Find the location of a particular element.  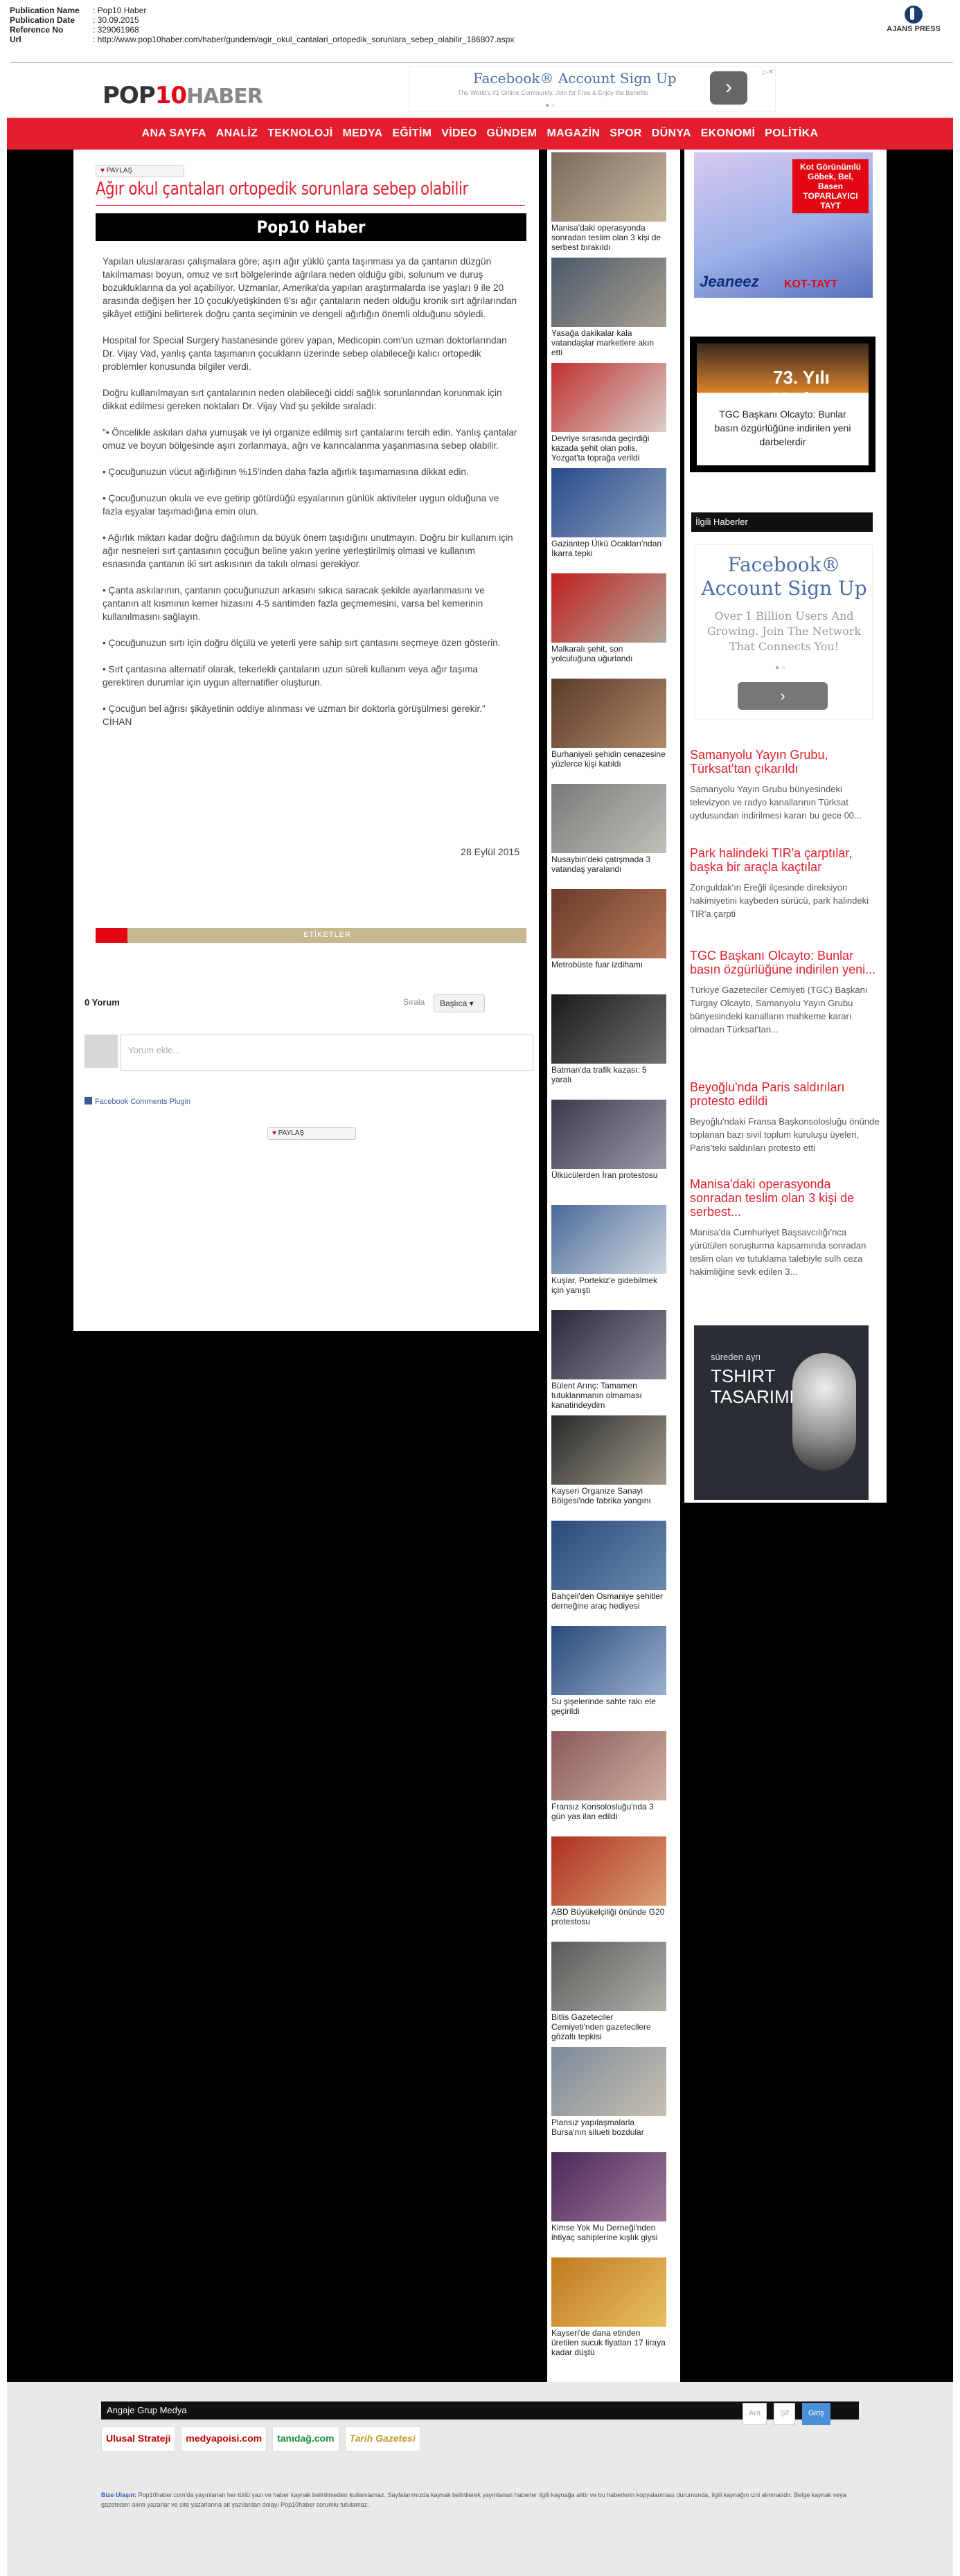

news-card: Su şişelerinde sahte rakı ele geçirildi is located at coordinates (608, 1671).